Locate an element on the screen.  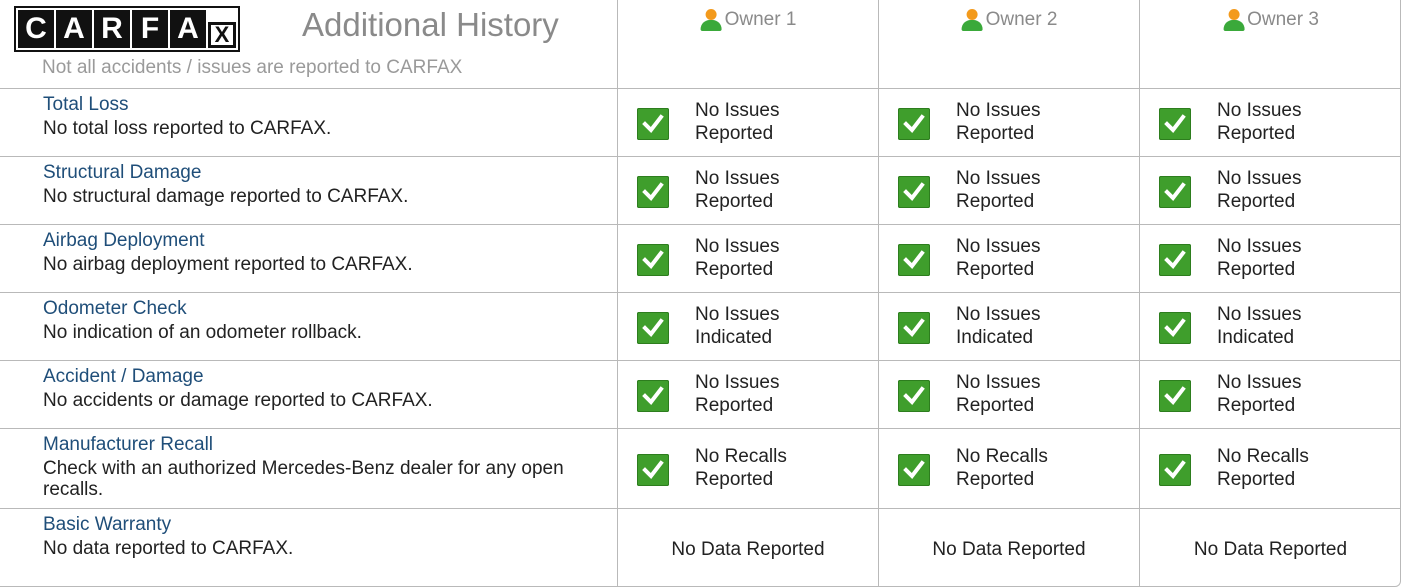
status-line: No Recalls is located at coordinates (1263, 456).